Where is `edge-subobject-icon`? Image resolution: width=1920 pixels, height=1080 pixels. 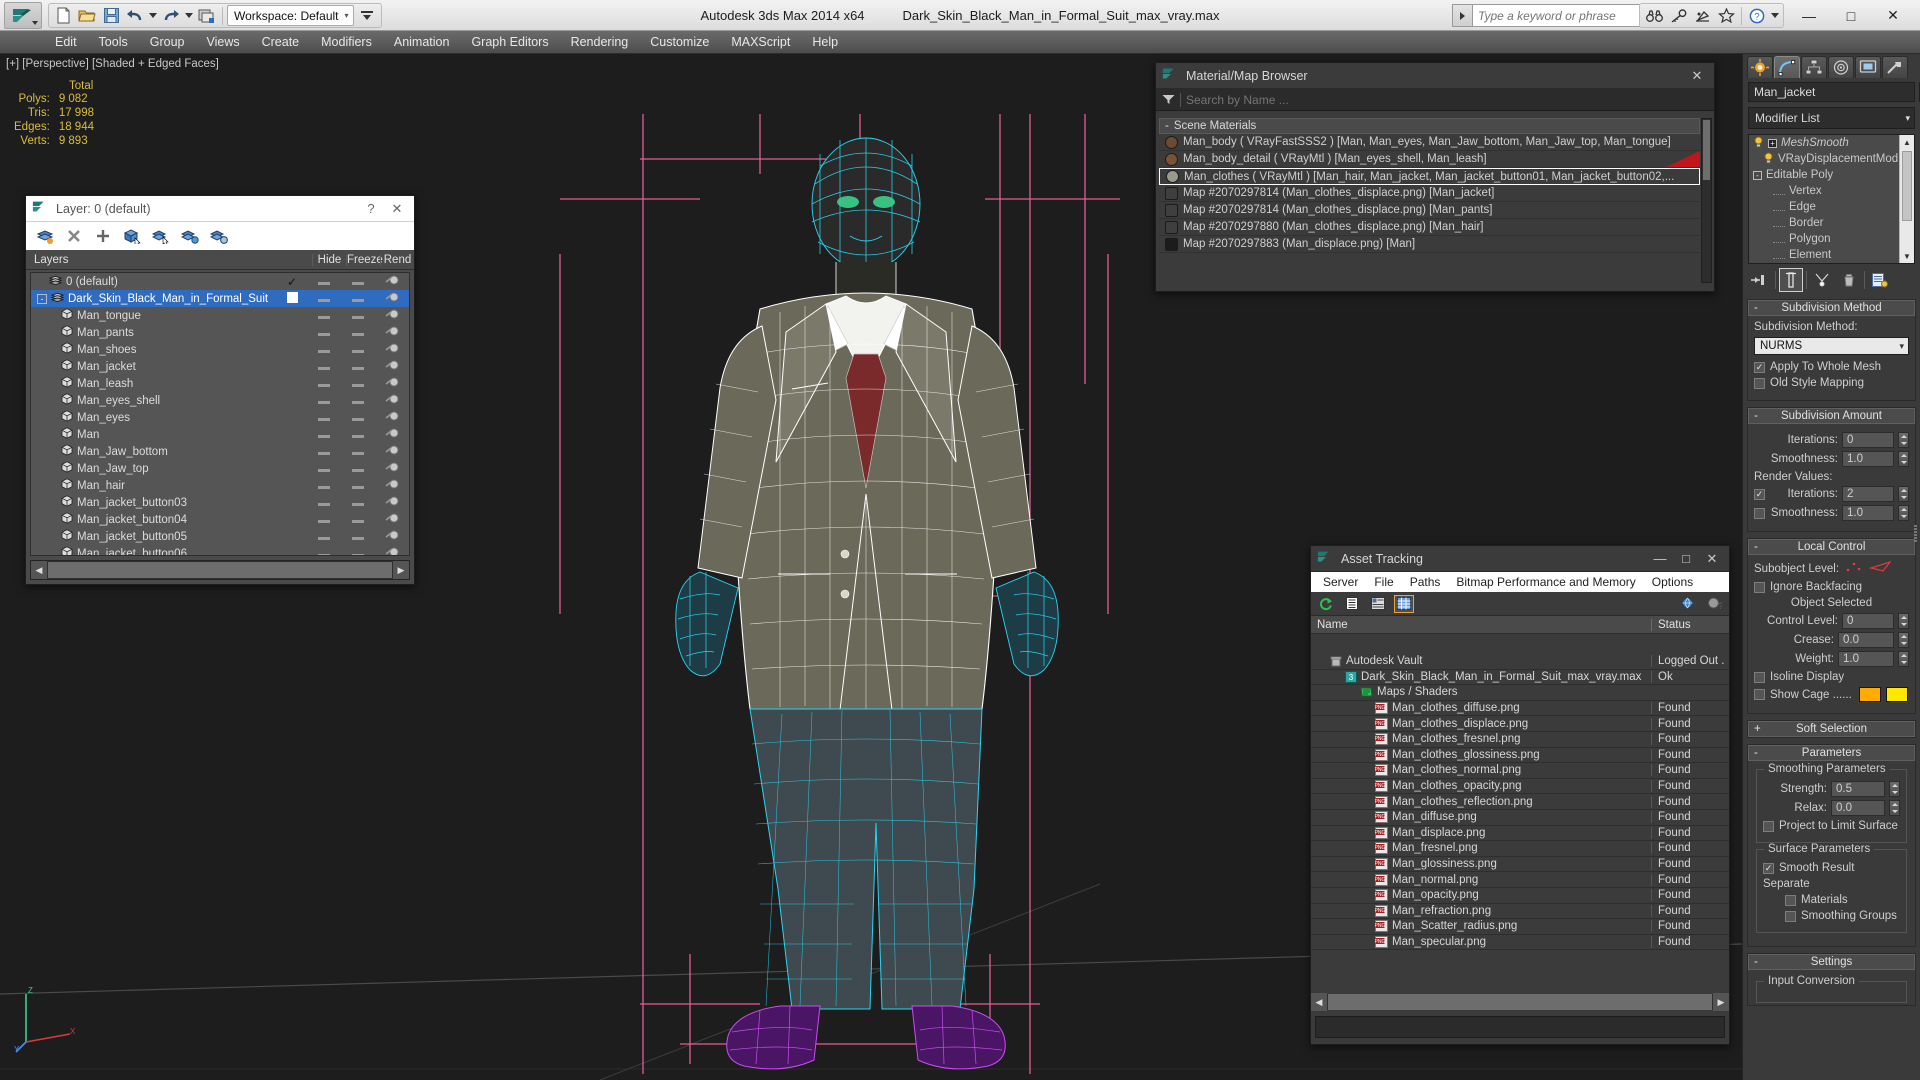 edge-subobject-icon is located at coordinates (1880, 568).